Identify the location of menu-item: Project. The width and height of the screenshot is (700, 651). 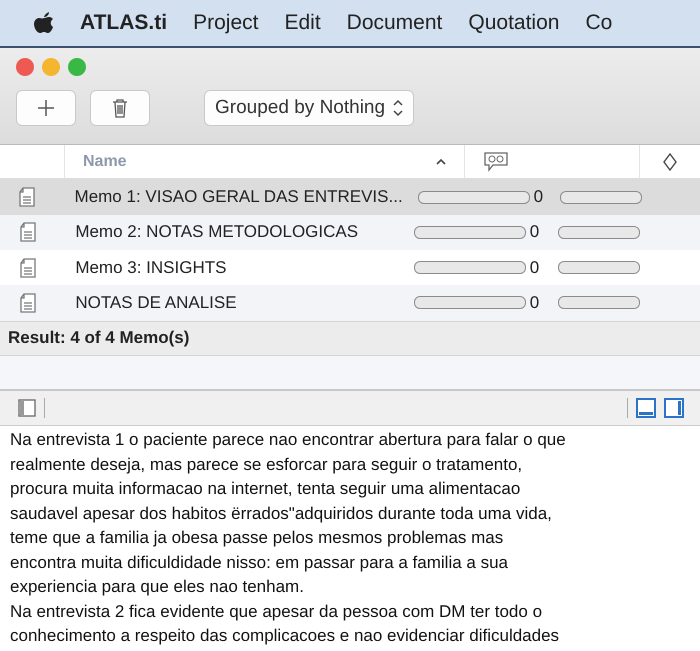
(225, 23).